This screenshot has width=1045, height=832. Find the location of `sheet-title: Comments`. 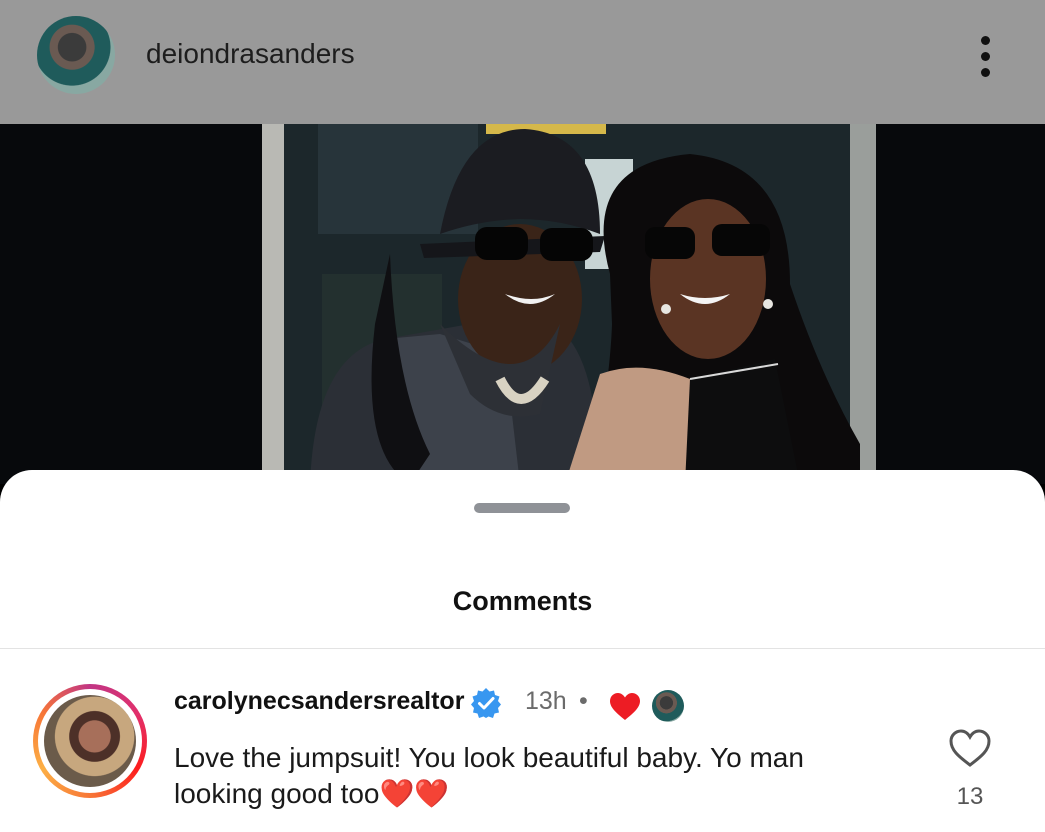

sheet-title: Comments is located at coordinates (522, 601).